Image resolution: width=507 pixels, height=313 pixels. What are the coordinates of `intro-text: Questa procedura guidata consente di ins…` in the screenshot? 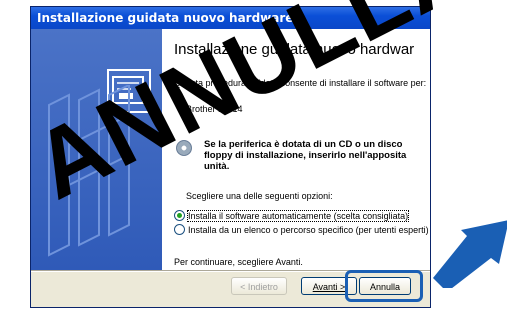 It's located at (300, 83).